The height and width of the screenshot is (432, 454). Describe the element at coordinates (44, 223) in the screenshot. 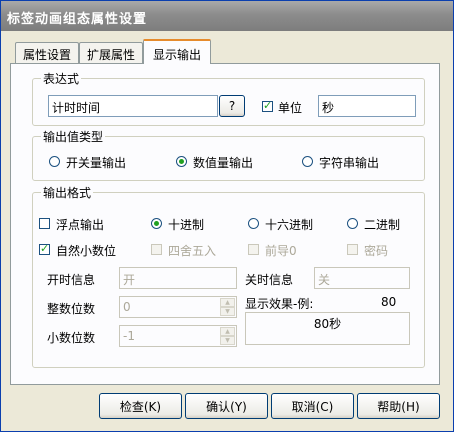

I see `float-output-checkbox` at that location.